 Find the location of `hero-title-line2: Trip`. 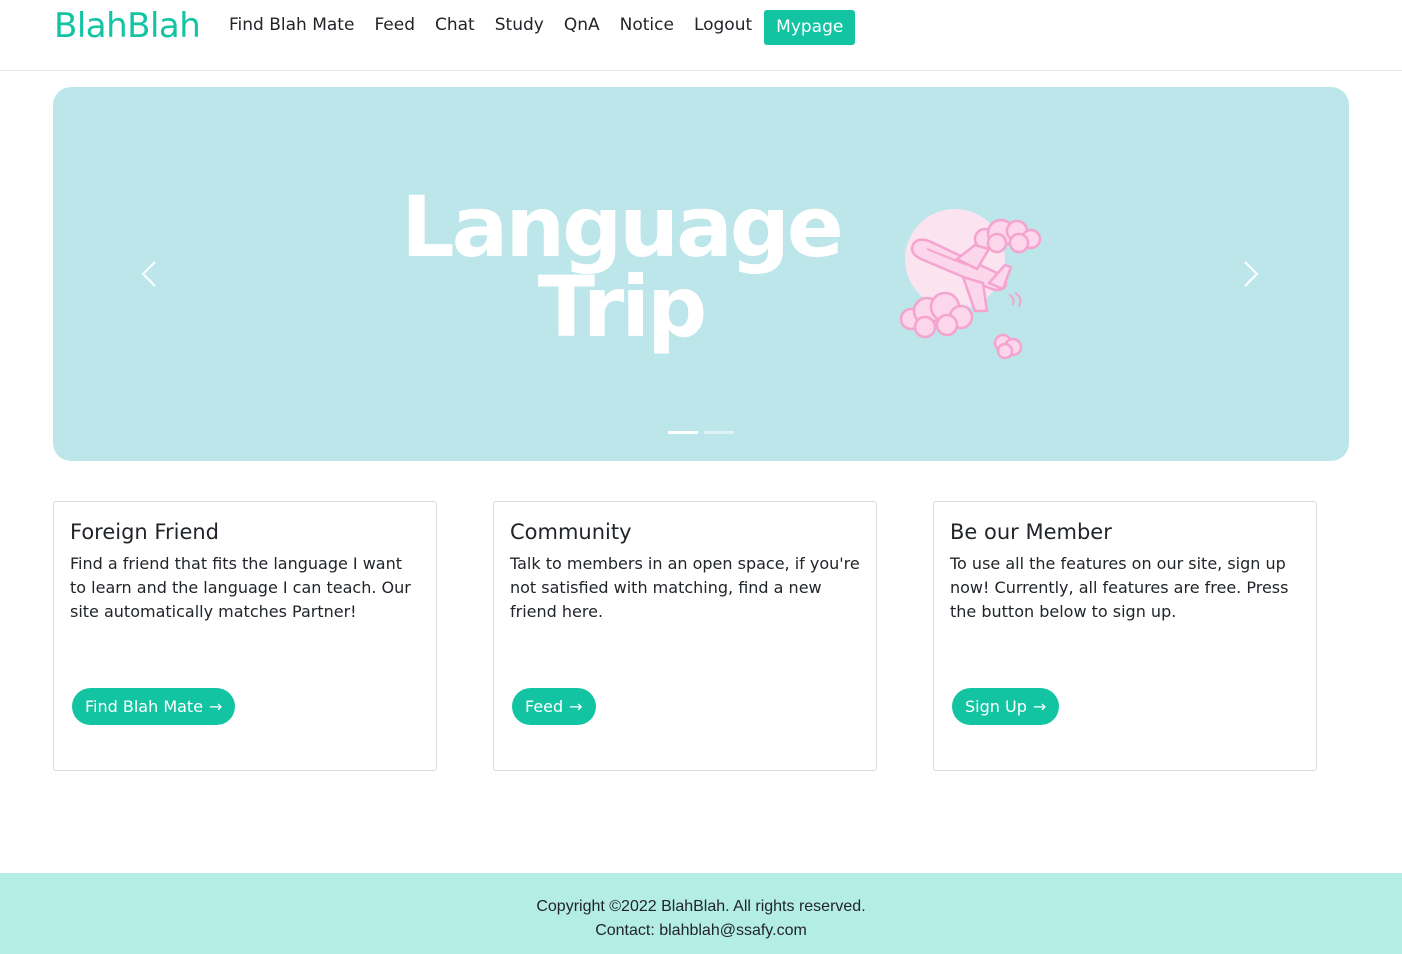

hero-title-line2: Trip is located at coordinates (622, 307).